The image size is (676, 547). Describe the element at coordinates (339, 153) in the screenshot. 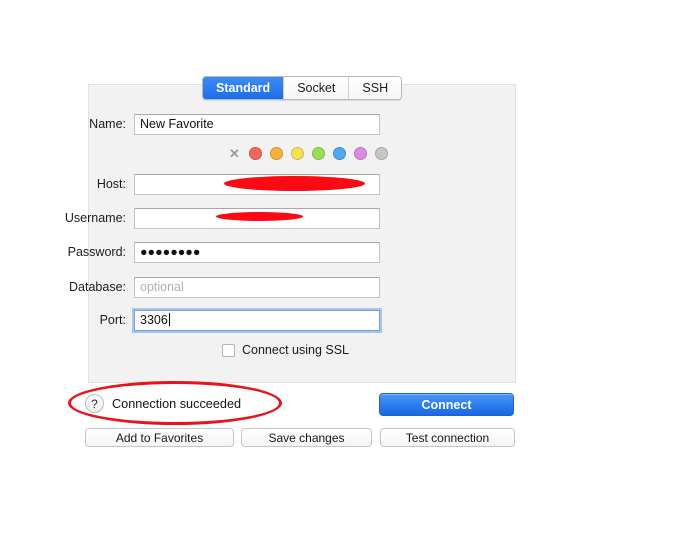

I see `swatch-blue` at that location.